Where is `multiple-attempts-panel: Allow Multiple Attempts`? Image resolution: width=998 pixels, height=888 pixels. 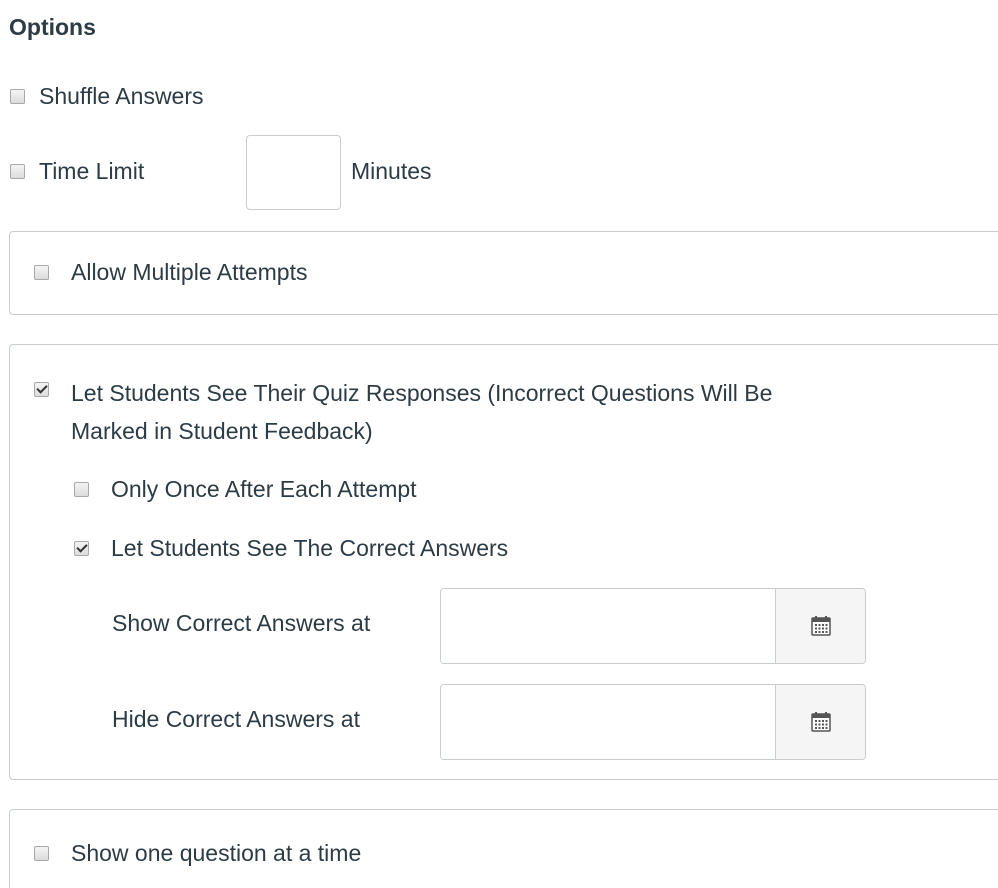
multiple-attempts-panel: Allow Multiple Attempts is located at coordinates (503, 273).